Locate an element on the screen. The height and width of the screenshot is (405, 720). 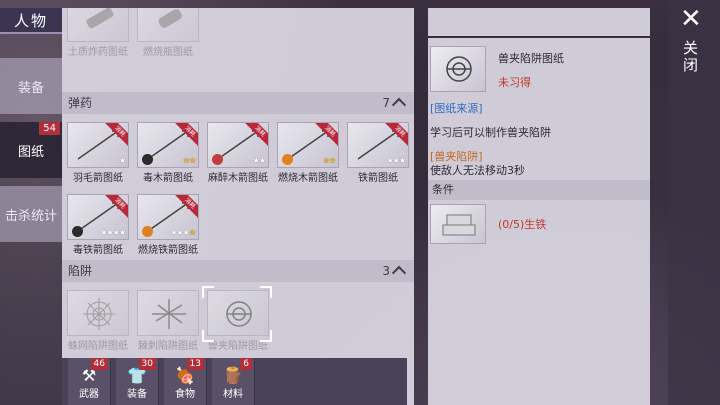
side-tab-list: 装备 图纸 54 击杀统计 is located at coordinates (31, 154).